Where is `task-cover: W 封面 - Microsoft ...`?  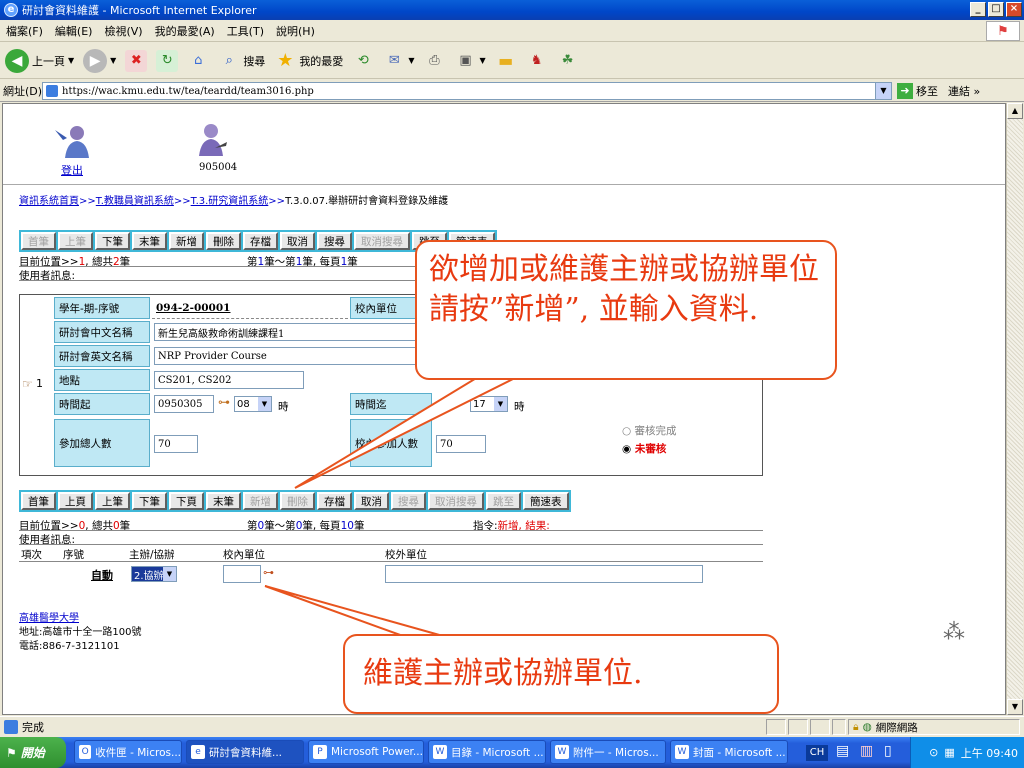 task-cover: W 封面 - Microsoft ... is located at coordinates (729, 752).